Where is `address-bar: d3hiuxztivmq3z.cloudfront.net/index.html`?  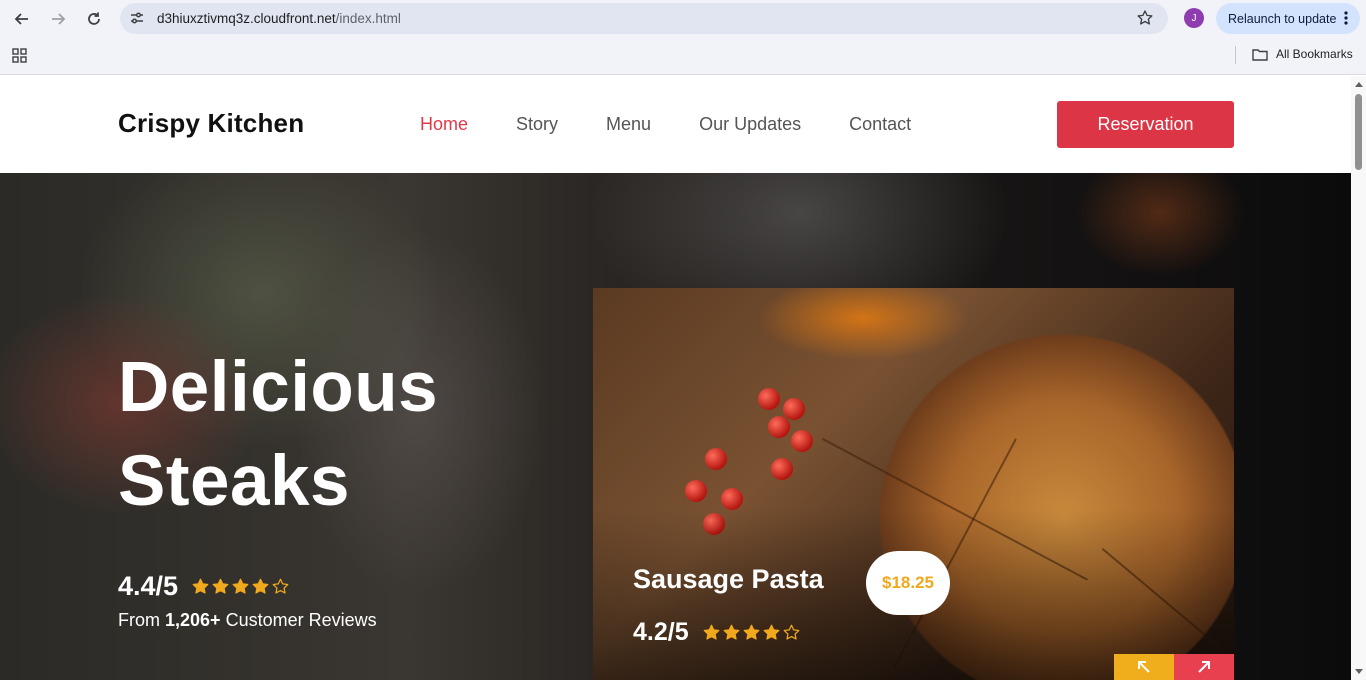 address-bar: d3hiuxztivmq3z.cloudfront.net/index.html is located at coordinates (644, 18).